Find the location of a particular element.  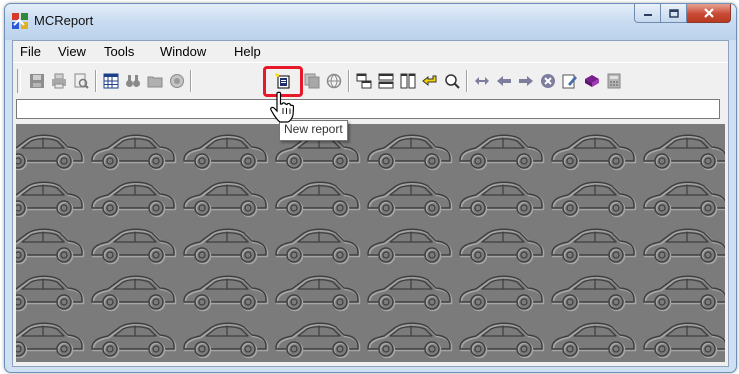

minimize-icon is located at coordinates (647, 15).